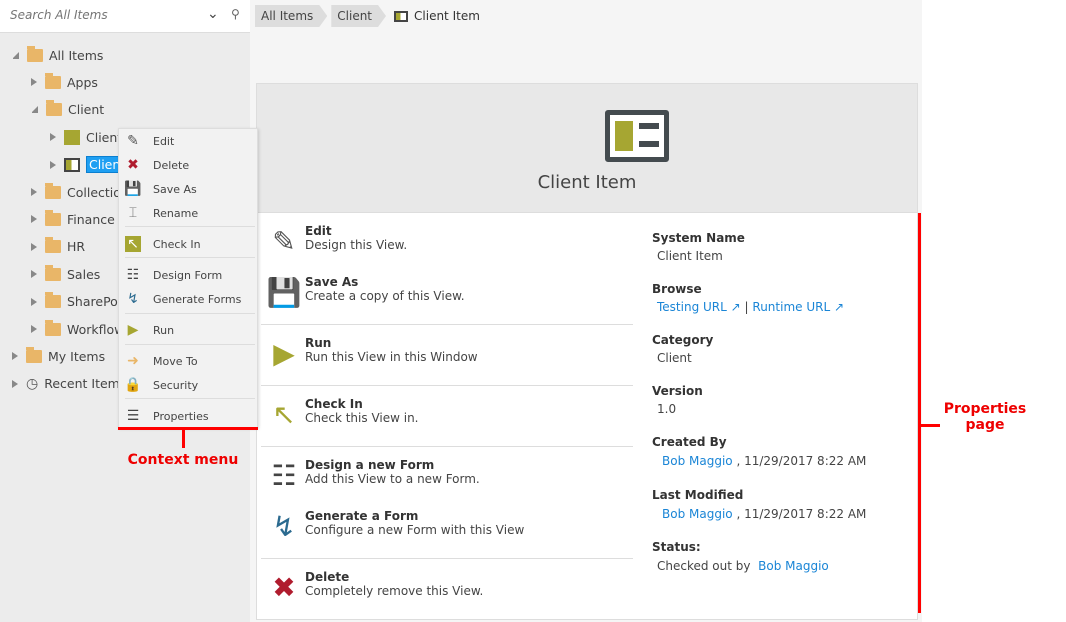 The width and height of the screenshot is (1066, 622). I want to click on action-run: ▶ Run Run this View in this Window, so click(372, 353).